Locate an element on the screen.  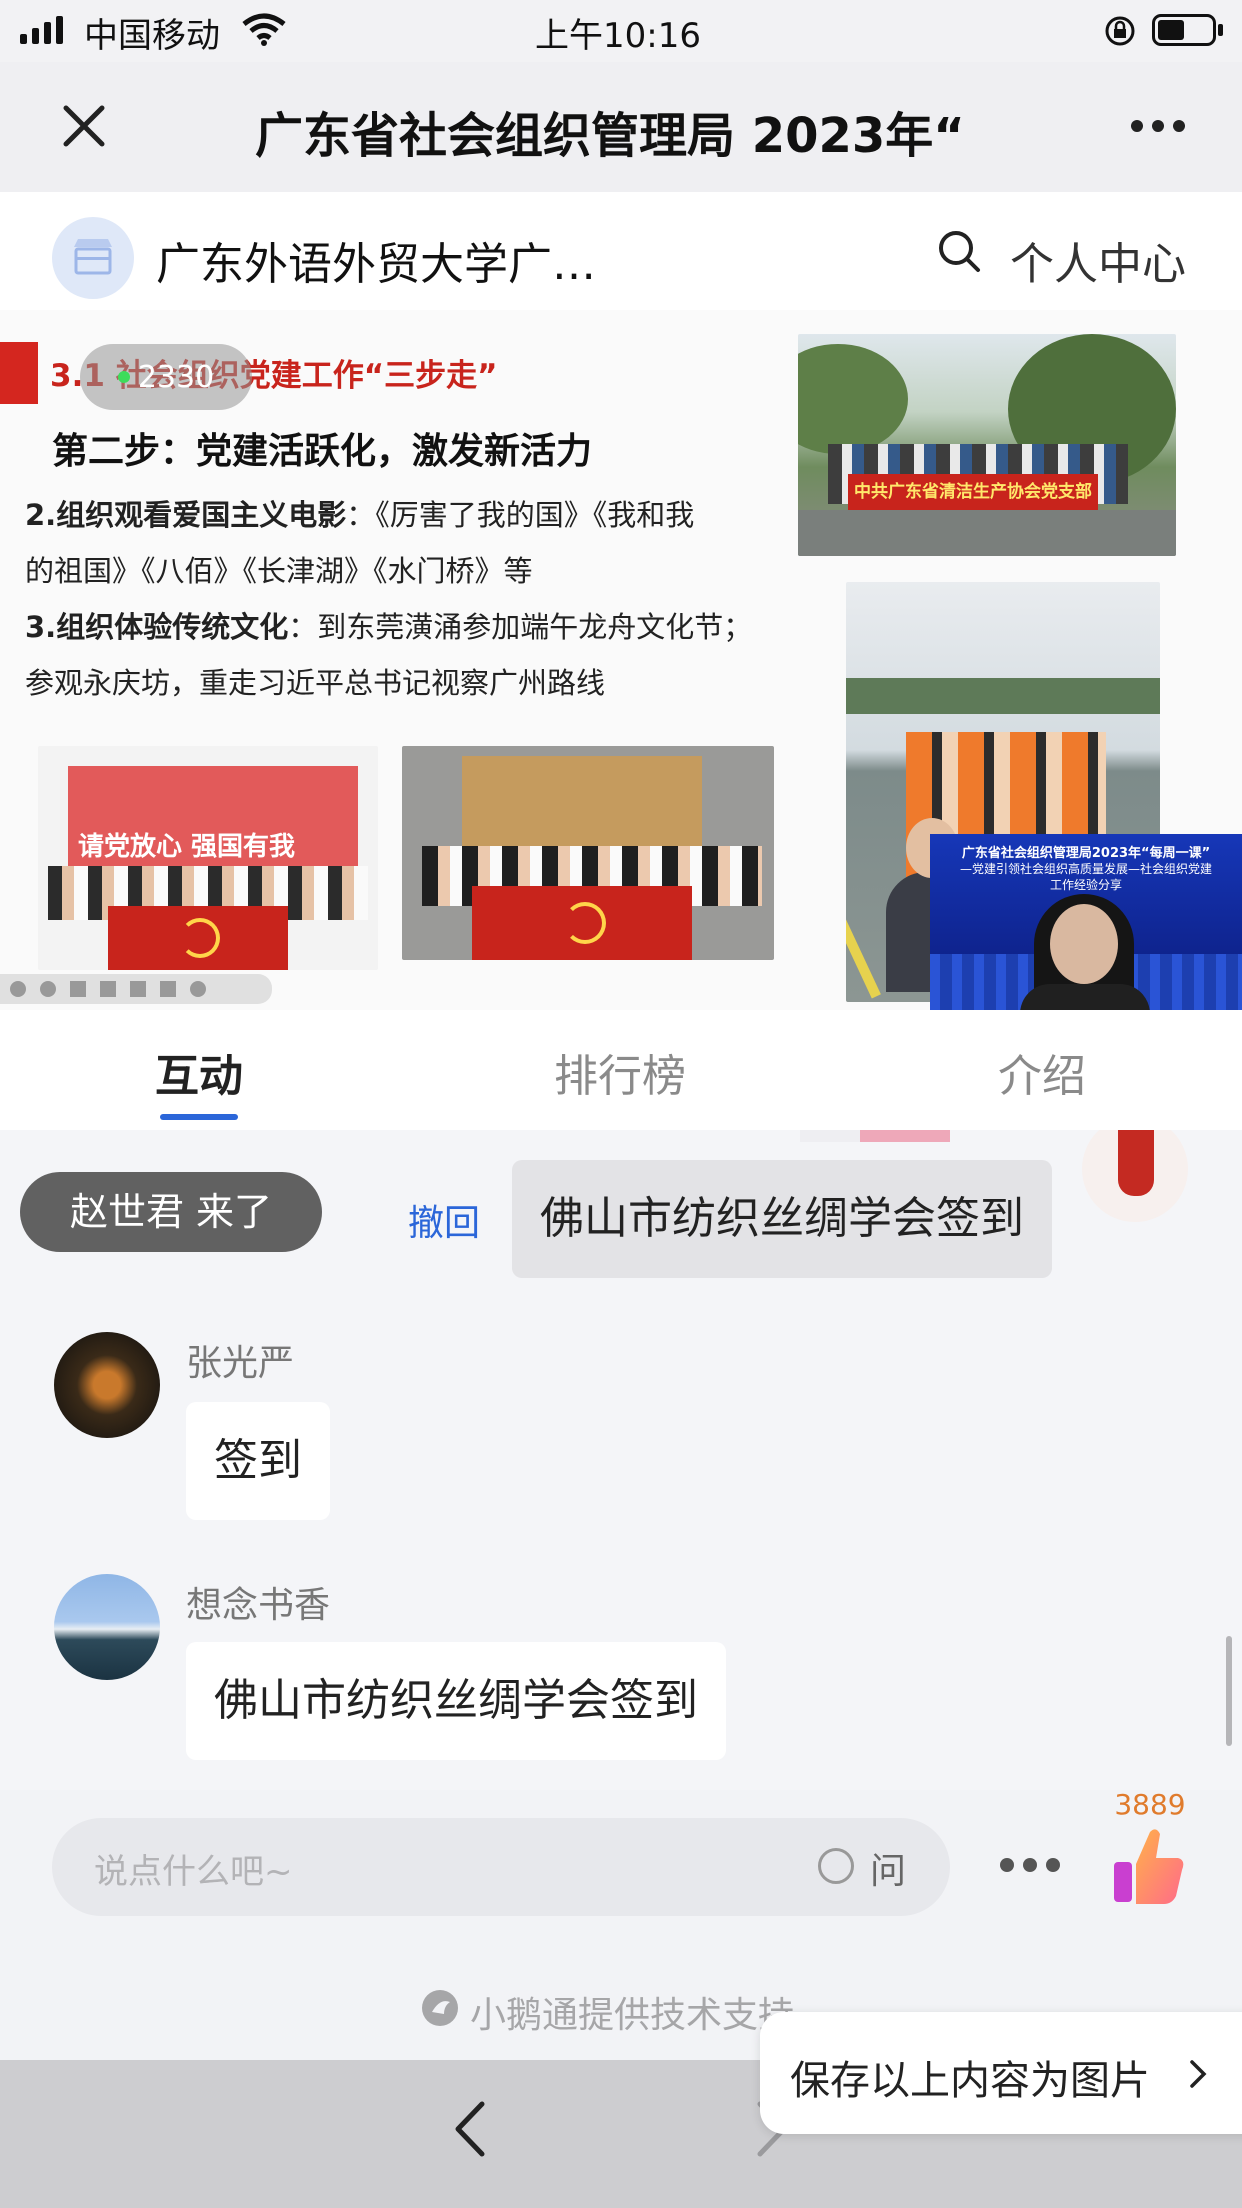
slide-item-3-heading: 3.组织体验传统文化 is located at coordinates (157, 627).